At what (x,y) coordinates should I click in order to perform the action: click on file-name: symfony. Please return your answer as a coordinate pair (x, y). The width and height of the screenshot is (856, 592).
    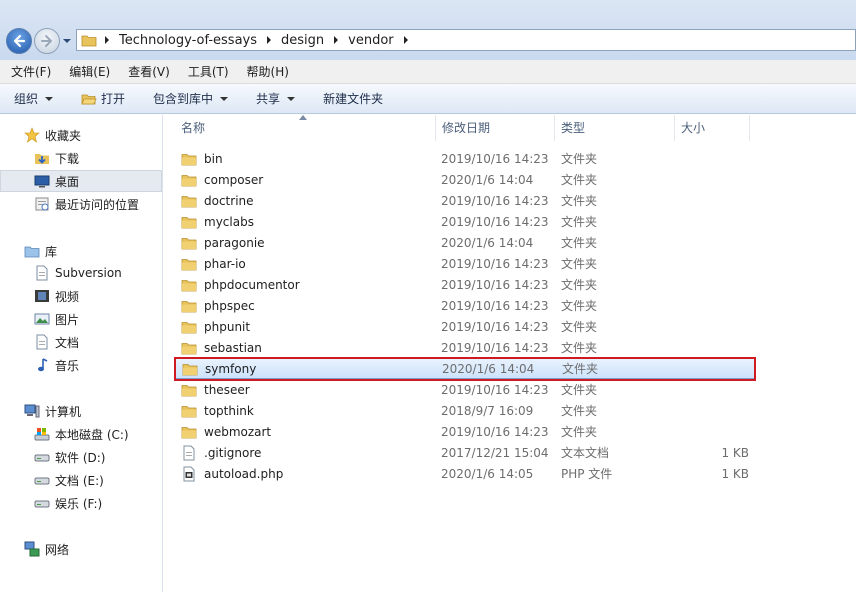
    Looking at the image, I should click on (231, 368).